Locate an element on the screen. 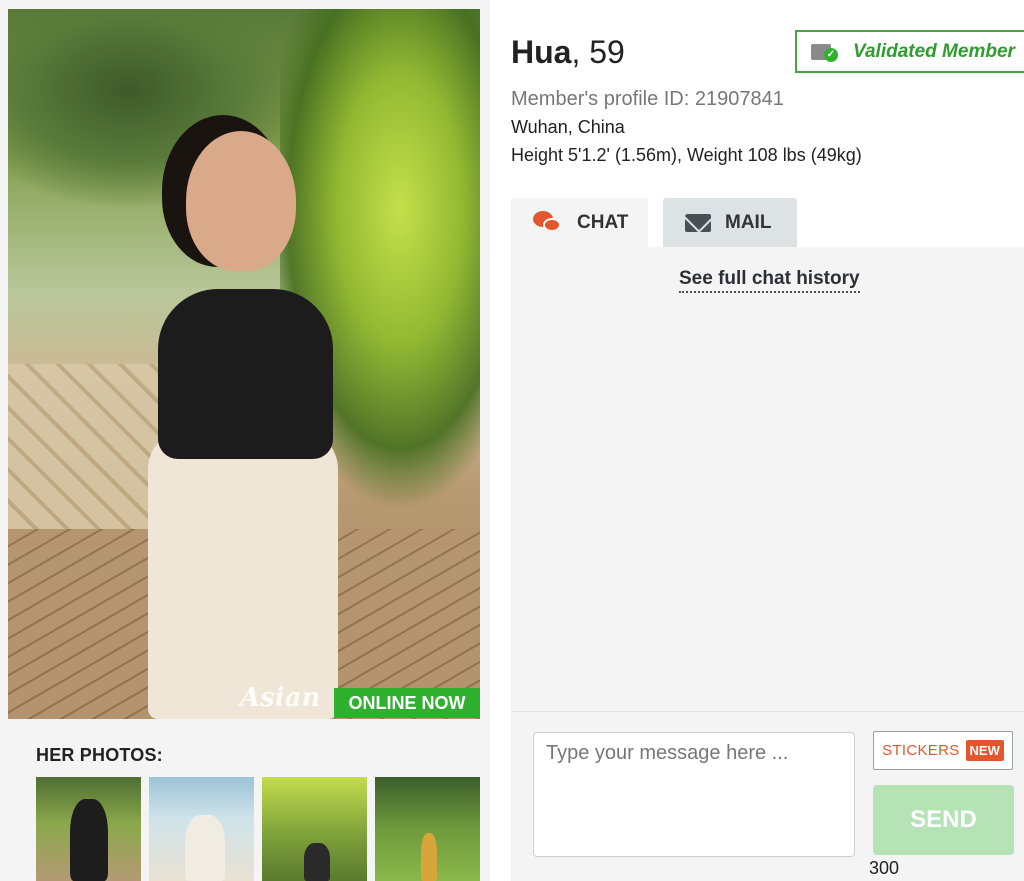  photo-watermark: Asian is located at coordinates (280, 698).